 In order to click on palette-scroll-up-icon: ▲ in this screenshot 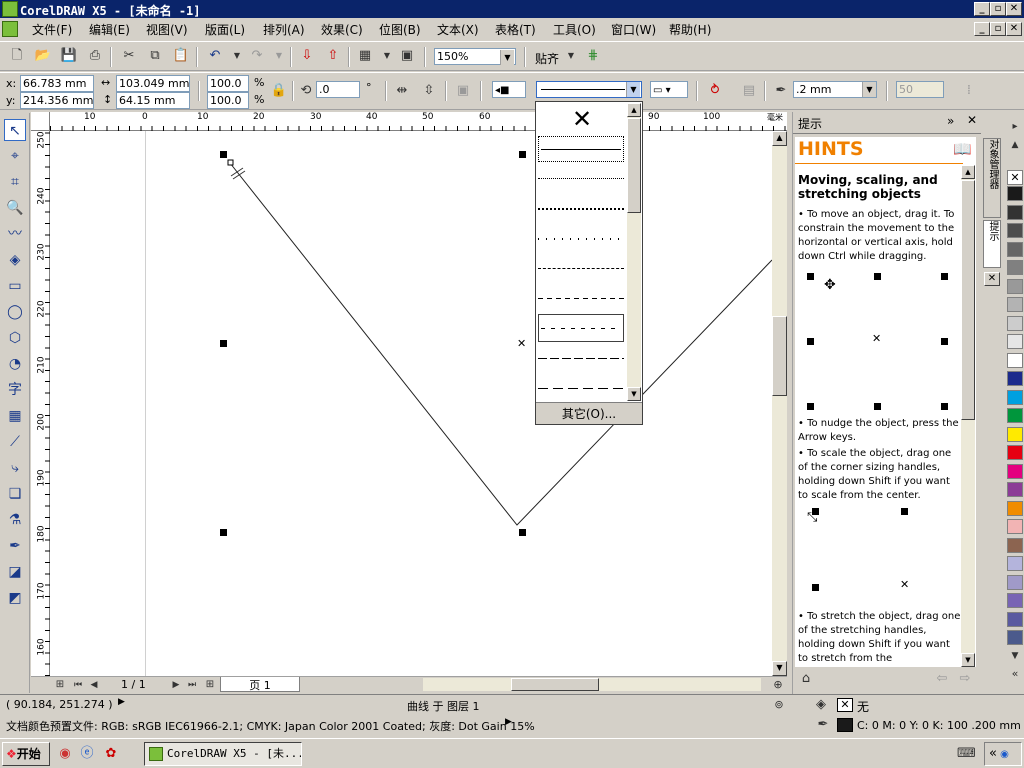, I will do `click(1015, 145)`.